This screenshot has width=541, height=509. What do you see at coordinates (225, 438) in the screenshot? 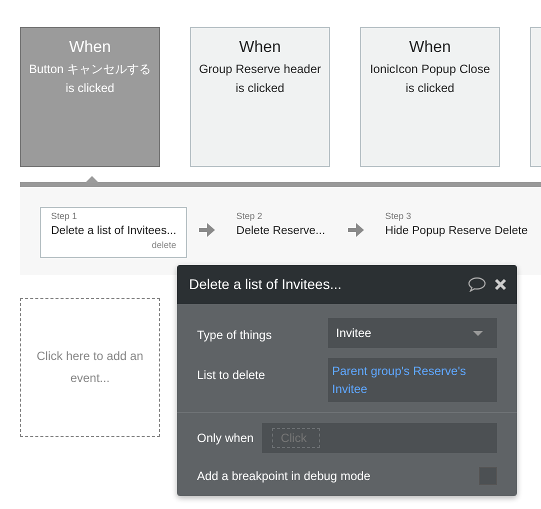
I see `field-label: Only when` at bounding box center [225, 438].